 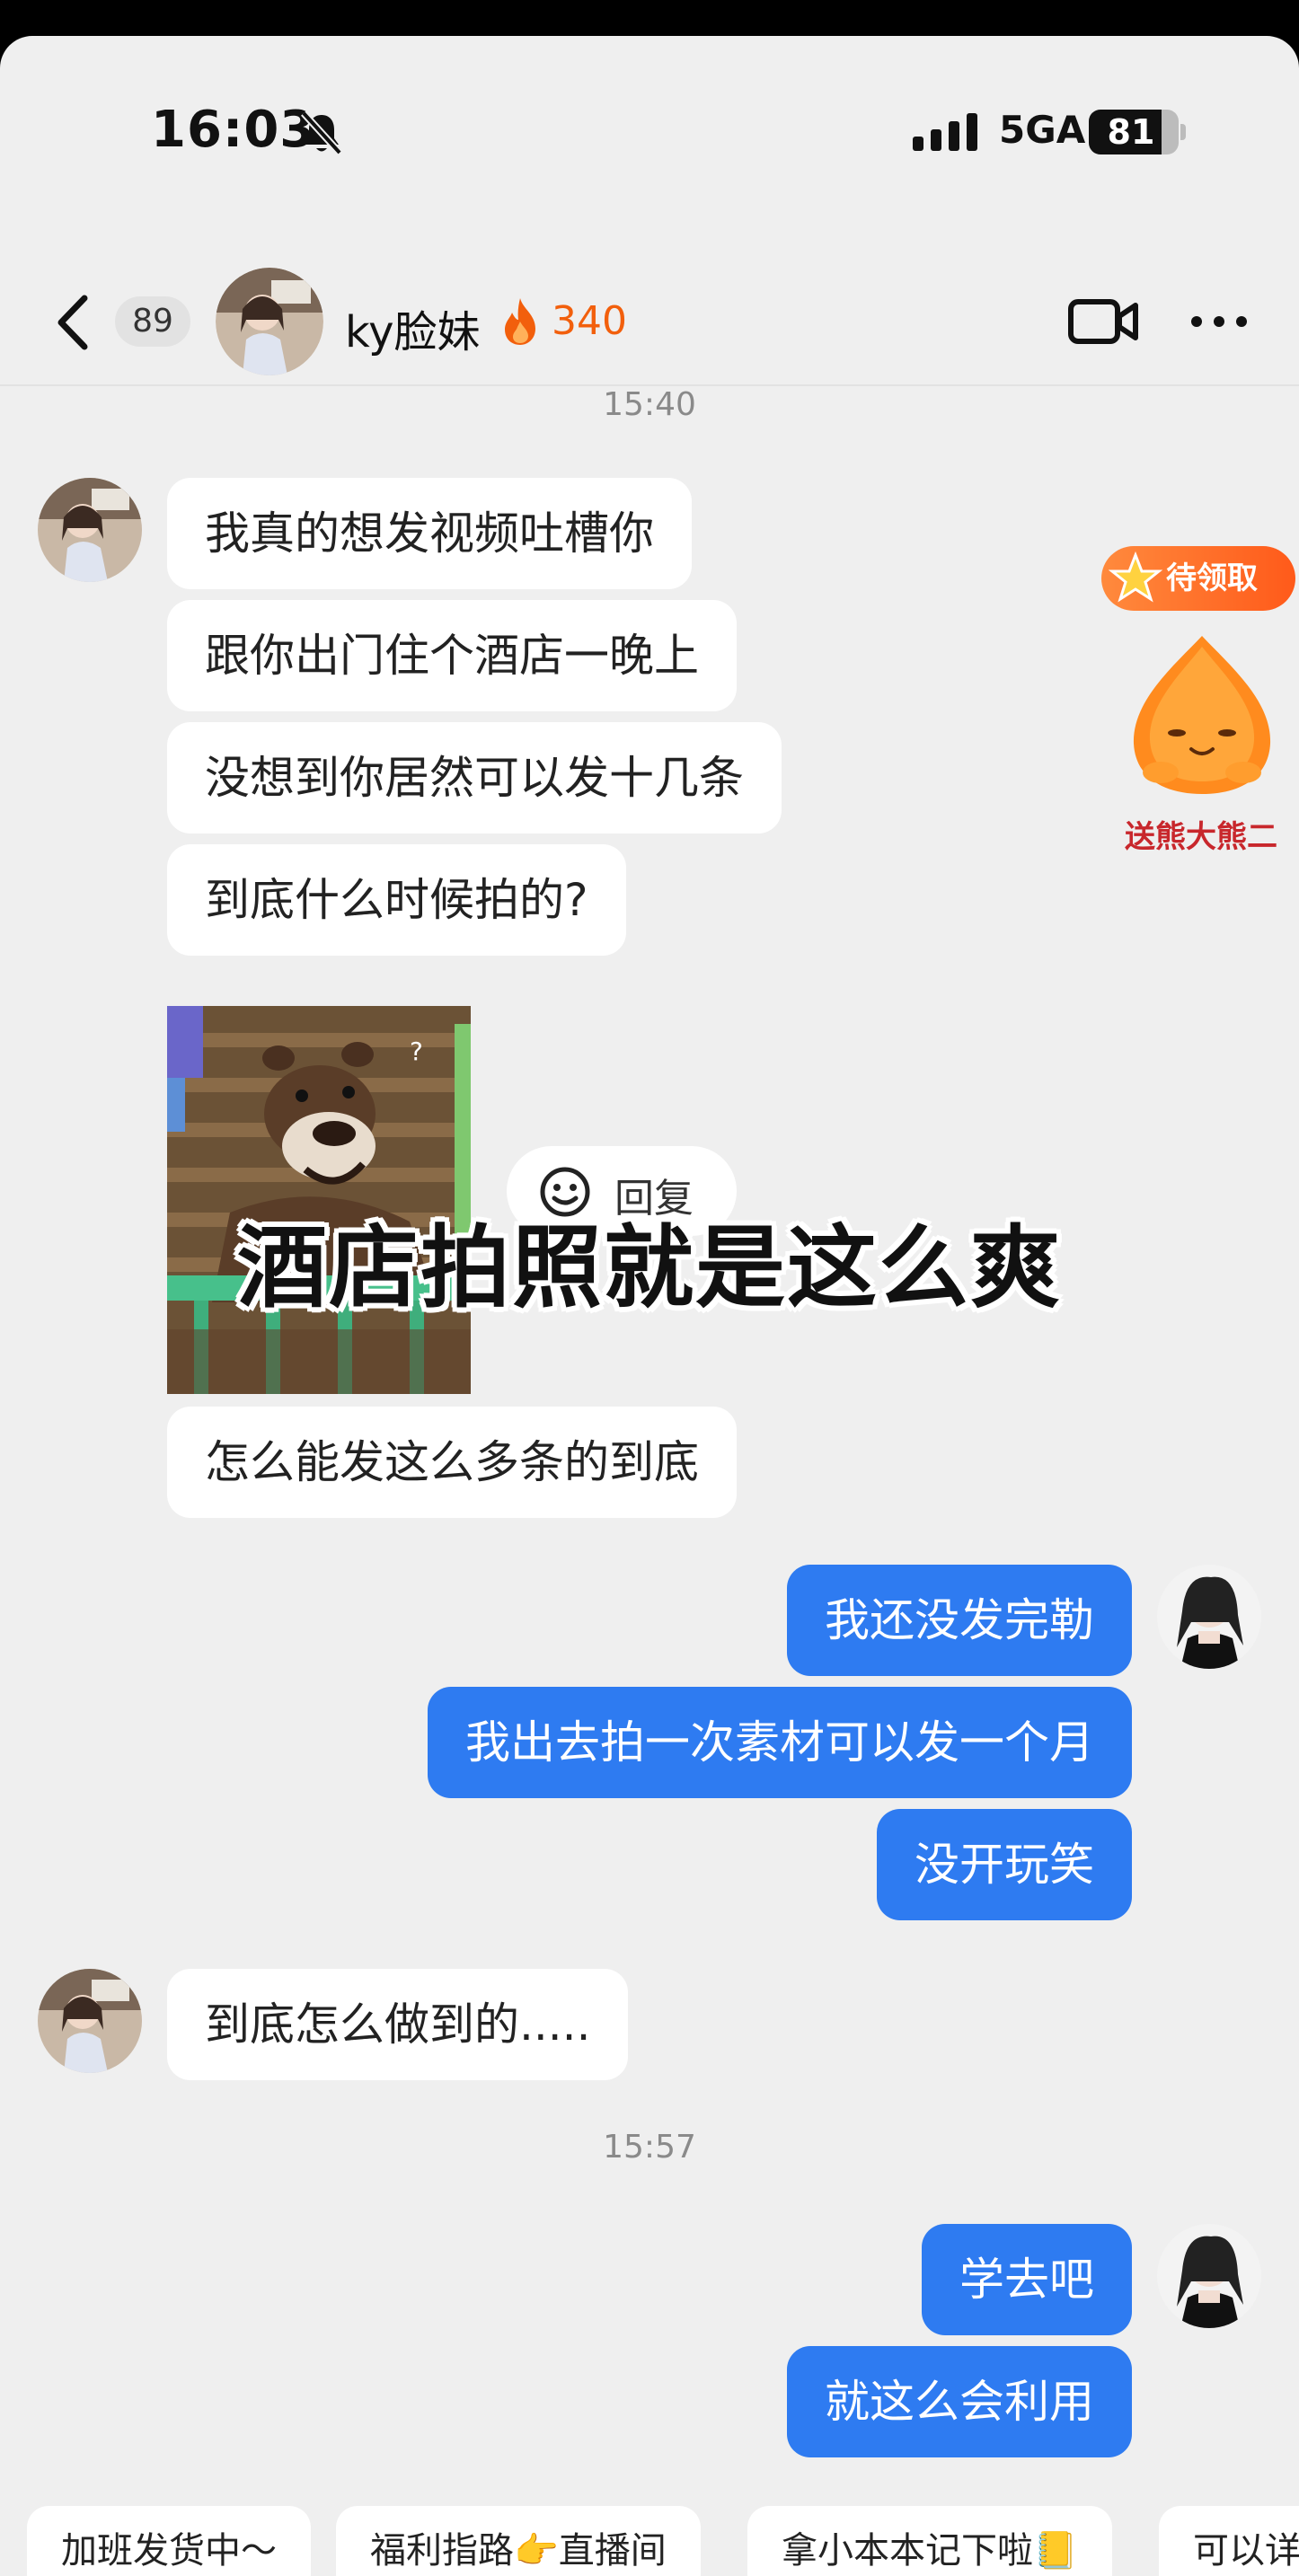 I want to click on contact-avatar, so click(x=270, y=321).